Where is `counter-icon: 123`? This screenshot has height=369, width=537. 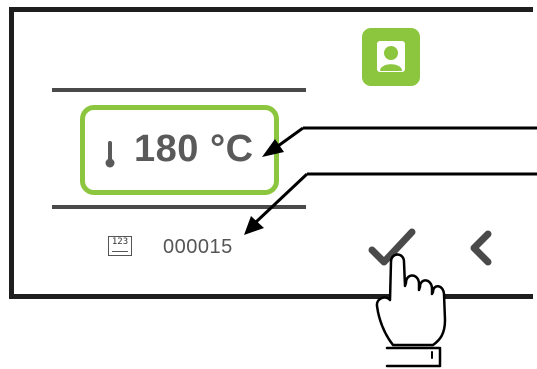 counter-icon: 123 is located at coordinates (120, 246).